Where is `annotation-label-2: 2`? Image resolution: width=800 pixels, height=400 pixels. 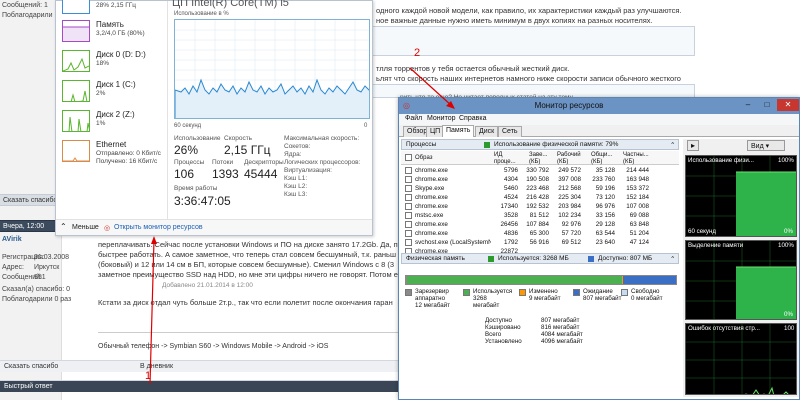
annotation-label-2: 2 is located at coordinates (417, 53).